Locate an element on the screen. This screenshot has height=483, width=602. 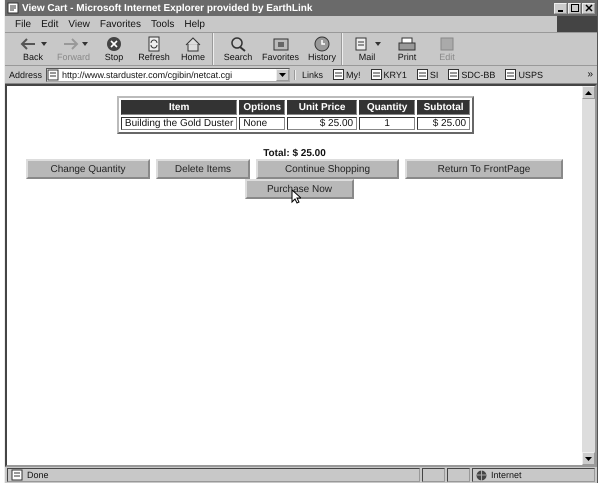
total-text: Total: $ 25.00 is located at coordinates (294, 153).